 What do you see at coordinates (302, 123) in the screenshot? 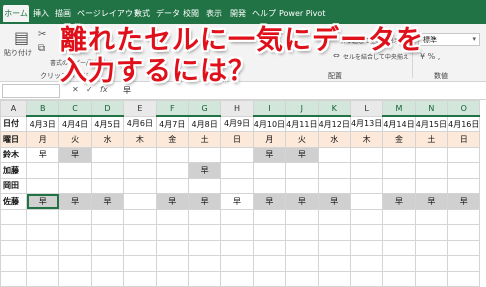
I see `date-cell: 4月11日` at bounding box center [302, 123].